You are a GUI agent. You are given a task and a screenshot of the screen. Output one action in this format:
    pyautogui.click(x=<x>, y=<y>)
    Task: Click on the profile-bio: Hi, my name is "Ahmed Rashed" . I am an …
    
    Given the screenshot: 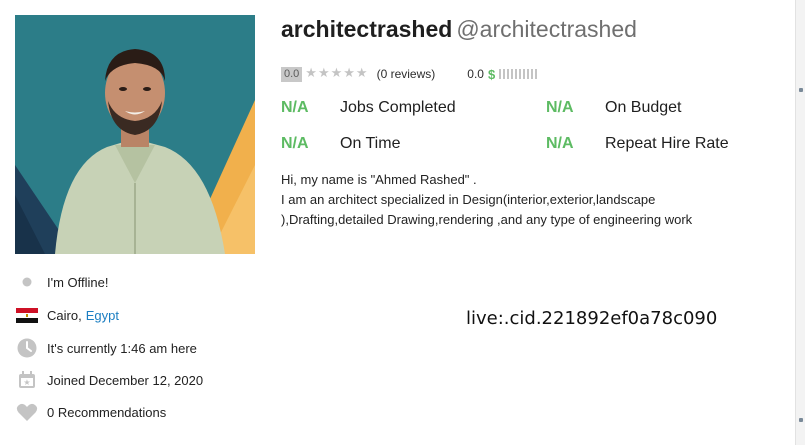 What is the action you would take?
    pyautogui.click(x=511, y=200)
    